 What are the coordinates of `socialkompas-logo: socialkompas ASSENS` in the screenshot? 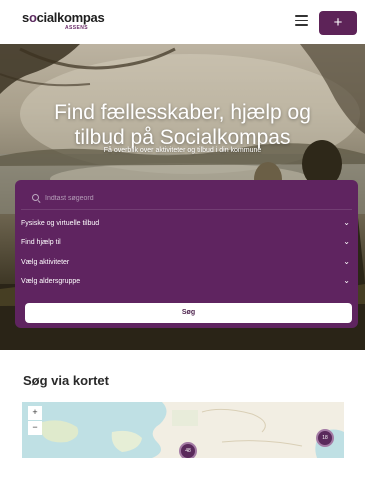 It's located at (63, 21).